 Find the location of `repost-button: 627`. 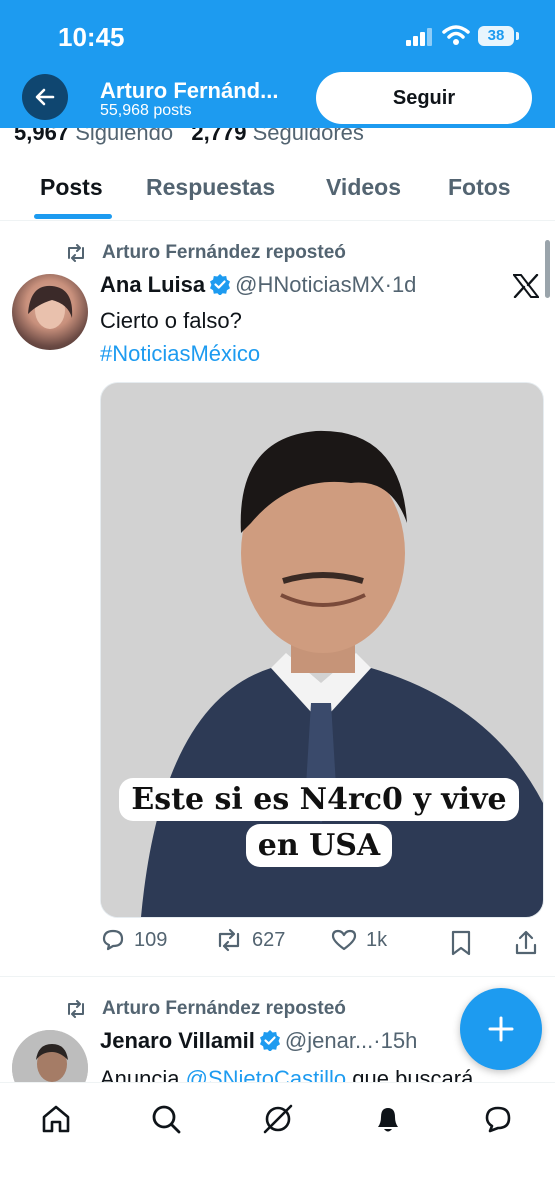

repost-button: 627 is located at coordinates (249, 940).